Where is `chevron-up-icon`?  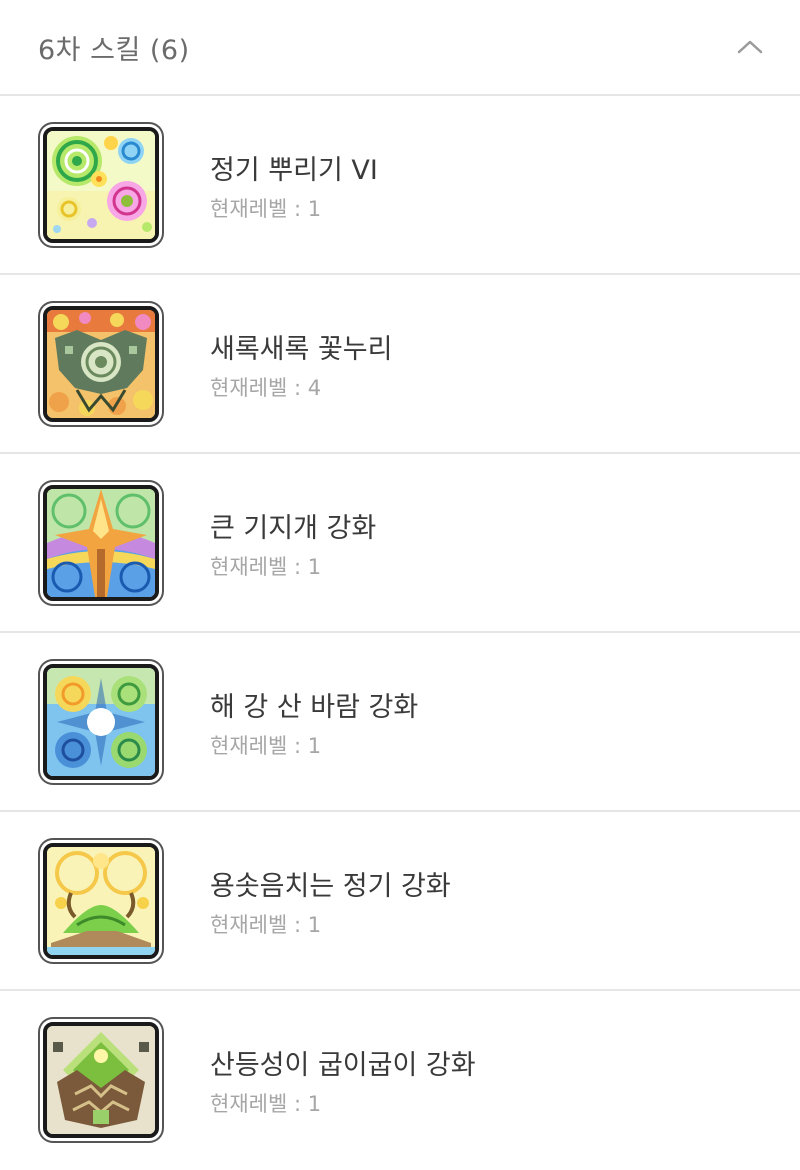
chevron-up-icon is located at coordinates (750, 48).